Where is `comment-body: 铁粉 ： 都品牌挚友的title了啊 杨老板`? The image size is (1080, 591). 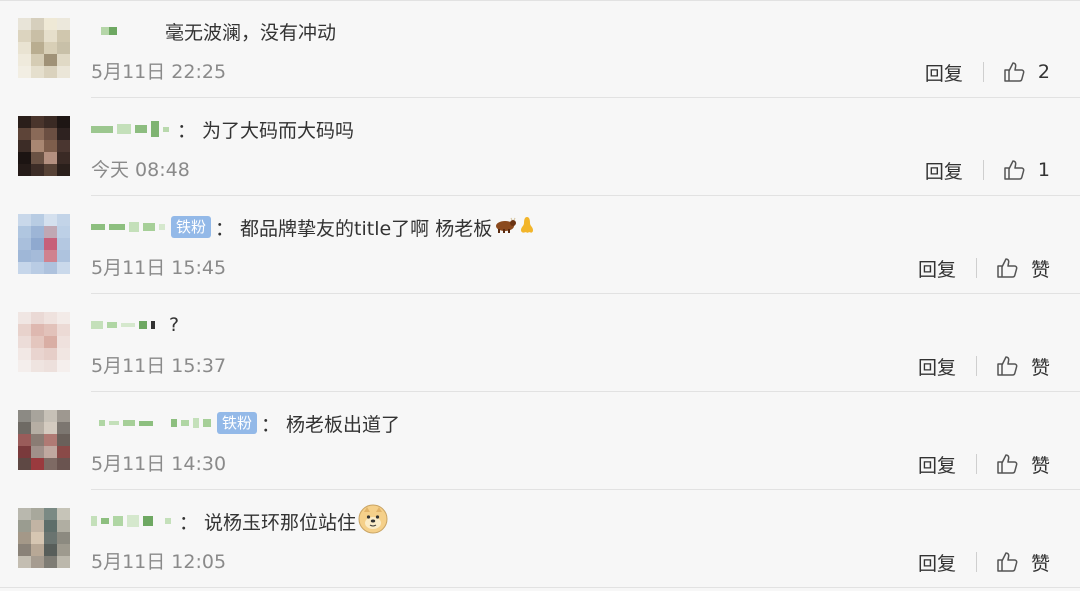
comment-body: 铁粉 ： 都品牌挚友的title了啊 杨老板 is located at coordinates (313, 227).